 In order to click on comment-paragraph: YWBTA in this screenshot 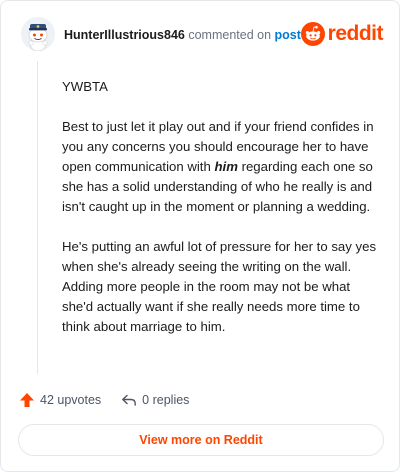, I will do `click(221, 87)`.